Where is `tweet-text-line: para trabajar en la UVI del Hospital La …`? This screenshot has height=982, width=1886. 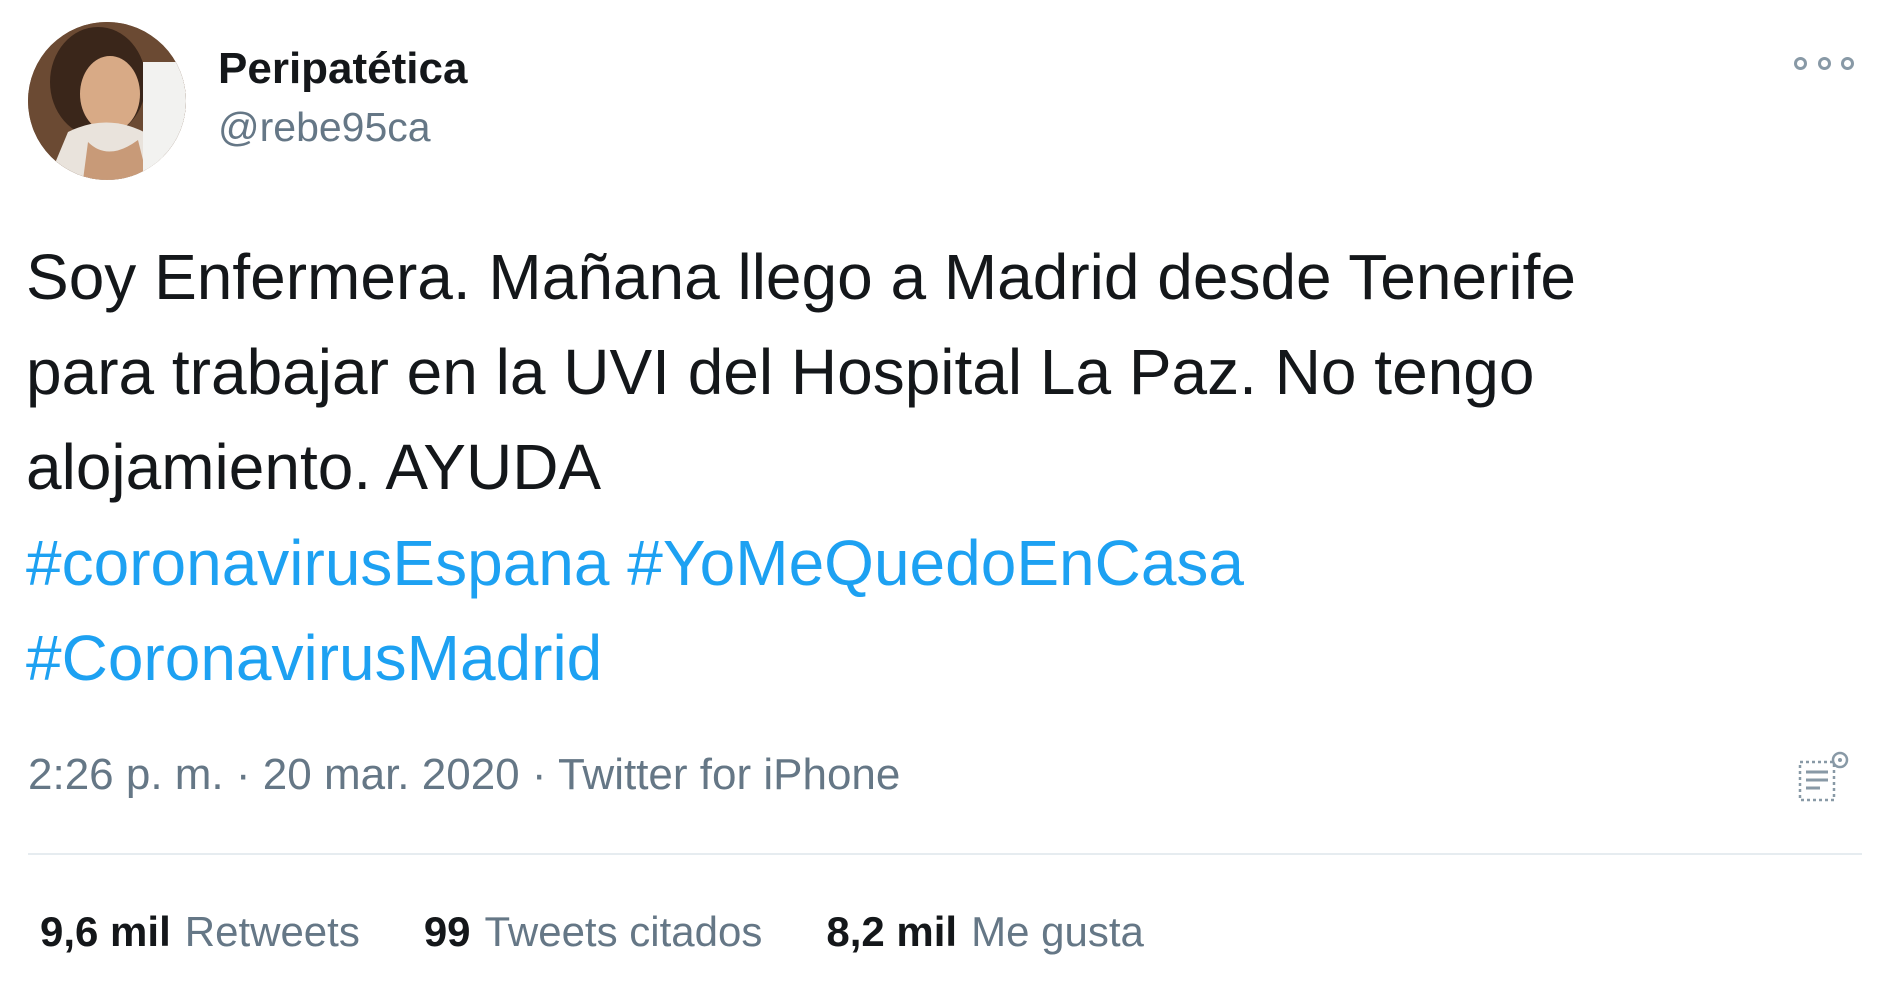 tweet-text-line: para trabajar en la UVI del Hospital La … is located at coordinates (780, 372).